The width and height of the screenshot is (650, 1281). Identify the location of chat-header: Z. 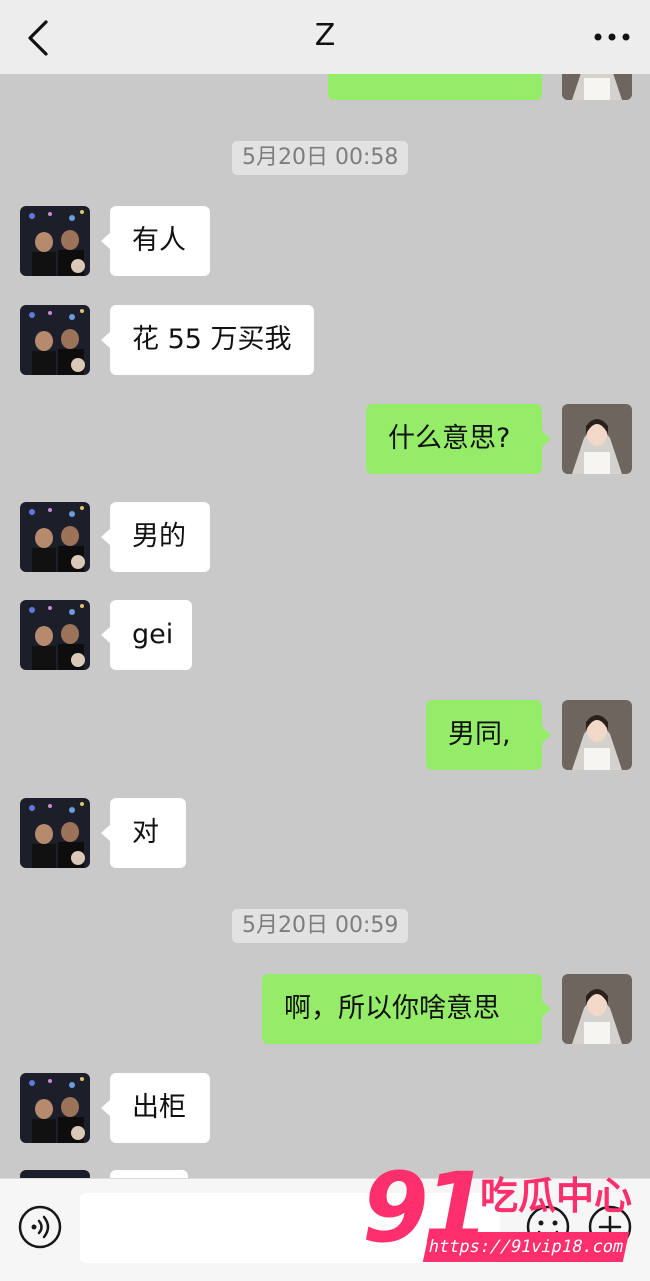
(325, 37).